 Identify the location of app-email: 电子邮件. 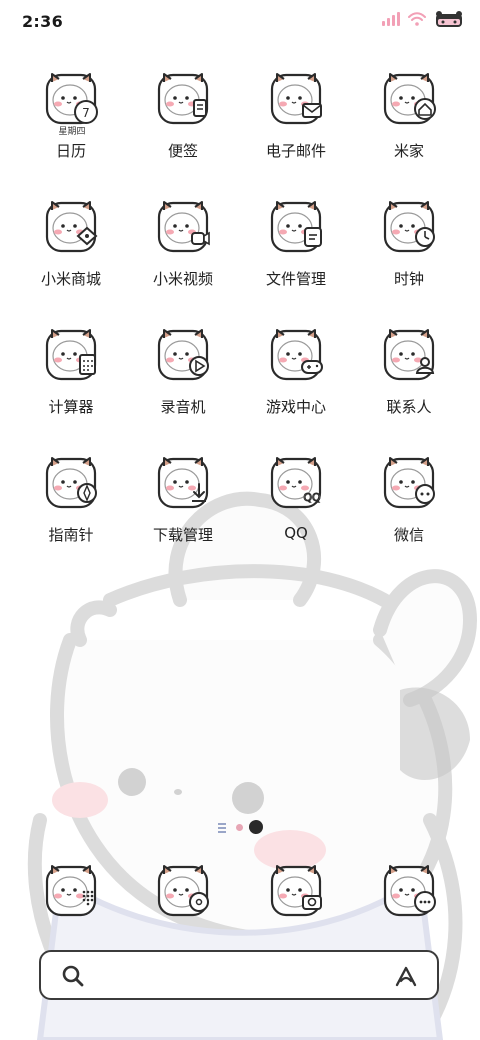
(296, 125).